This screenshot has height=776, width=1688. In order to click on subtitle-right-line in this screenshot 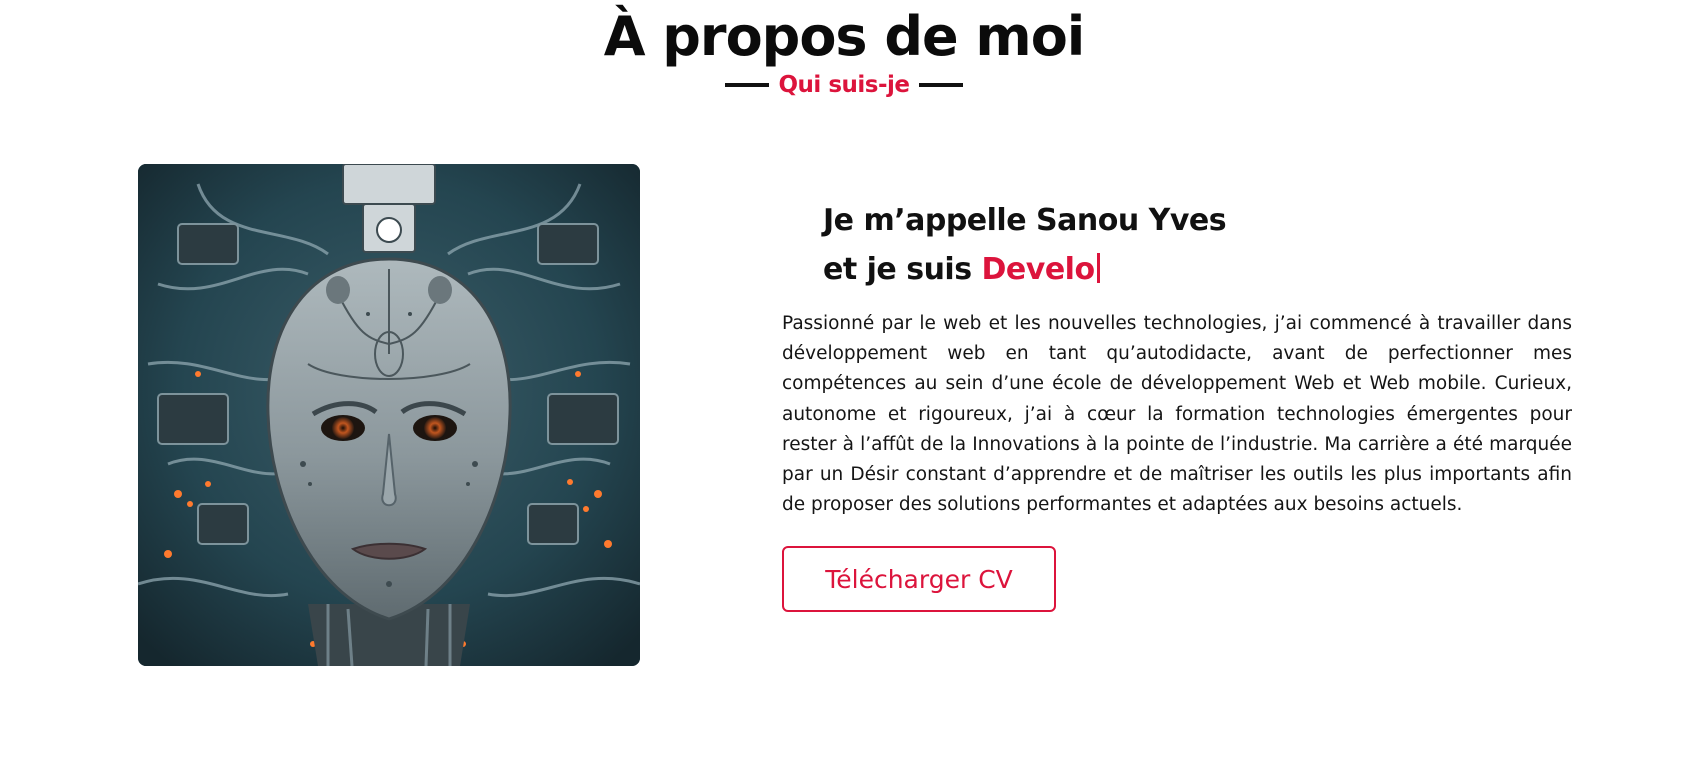, I will do `click(941, 85)`.